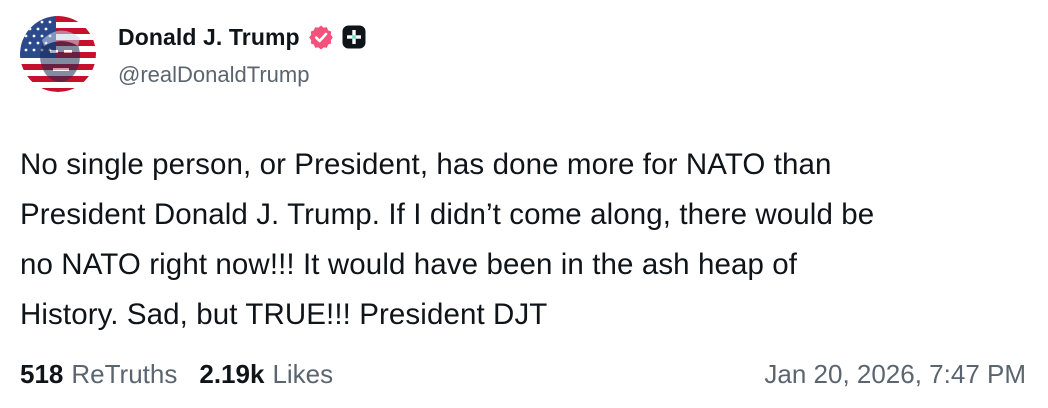 This screenshot has width=1048, height=408. I want to click on truth-social-plus-icon, so click(354, 37).